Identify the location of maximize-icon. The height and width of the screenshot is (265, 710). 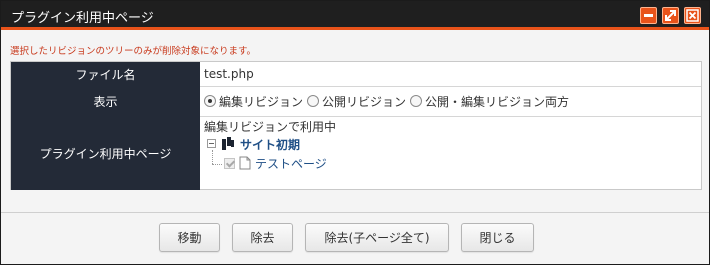
(670, 15).